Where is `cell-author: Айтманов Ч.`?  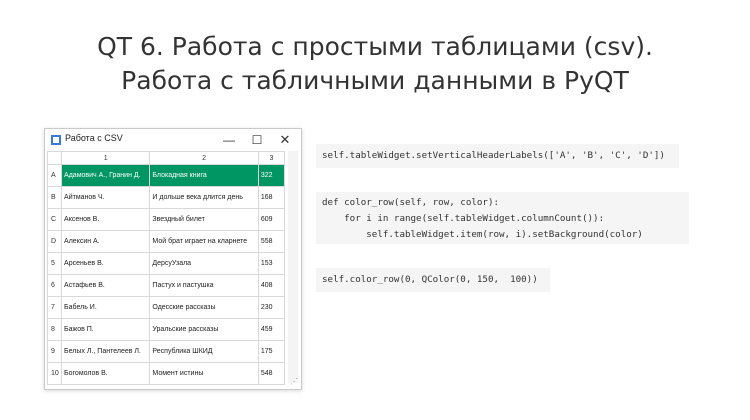 cell-author: Айтманов Ч. is located at coordinates (106, 197).